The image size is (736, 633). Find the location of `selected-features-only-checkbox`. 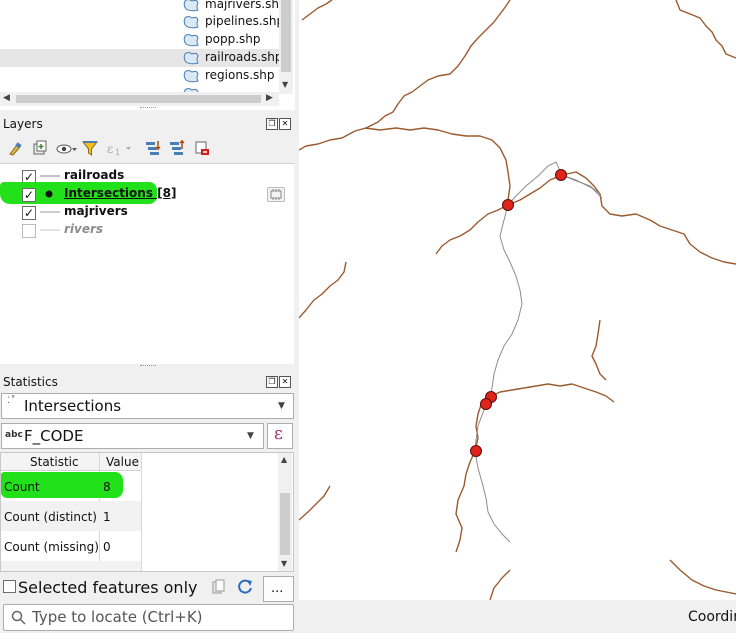

selected-features-only-checkbox is located at coordinates (9, 586).